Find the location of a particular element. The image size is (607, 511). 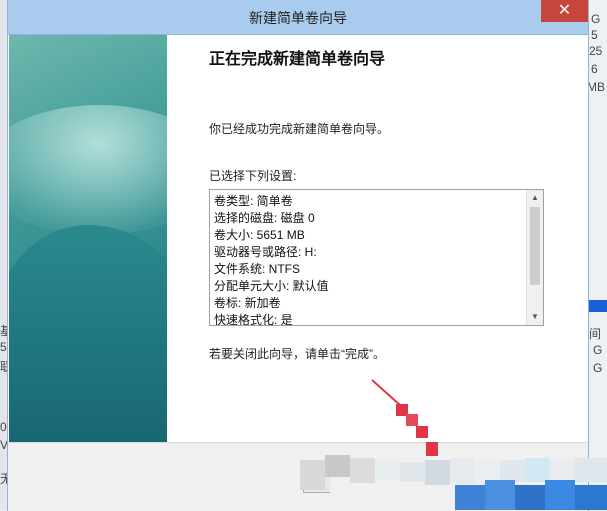

banner-wave-decoration is located at coordinates (88, 170).